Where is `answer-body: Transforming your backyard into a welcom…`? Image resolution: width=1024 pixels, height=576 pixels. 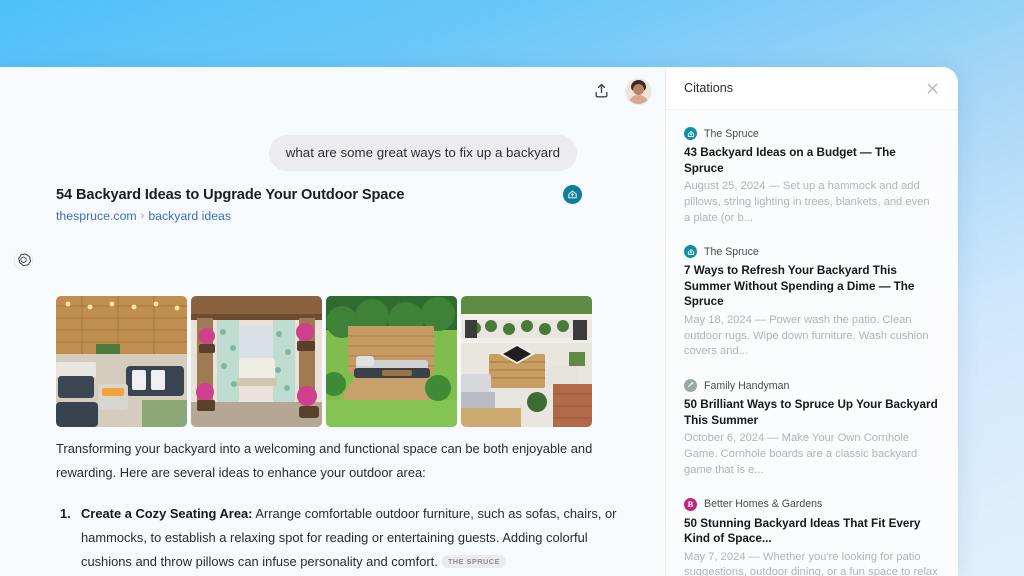
answer-body: Transforming your backyard into a welcom… is located at coordinates (345, 506).